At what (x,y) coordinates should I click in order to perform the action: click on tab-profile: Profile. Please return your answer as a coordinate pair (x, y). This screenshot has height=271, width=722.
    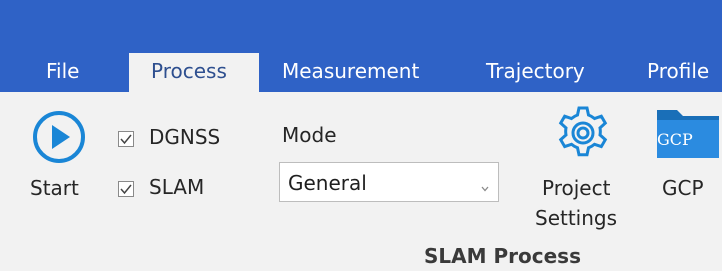
    Looking at the image, I should click on (684, 72).